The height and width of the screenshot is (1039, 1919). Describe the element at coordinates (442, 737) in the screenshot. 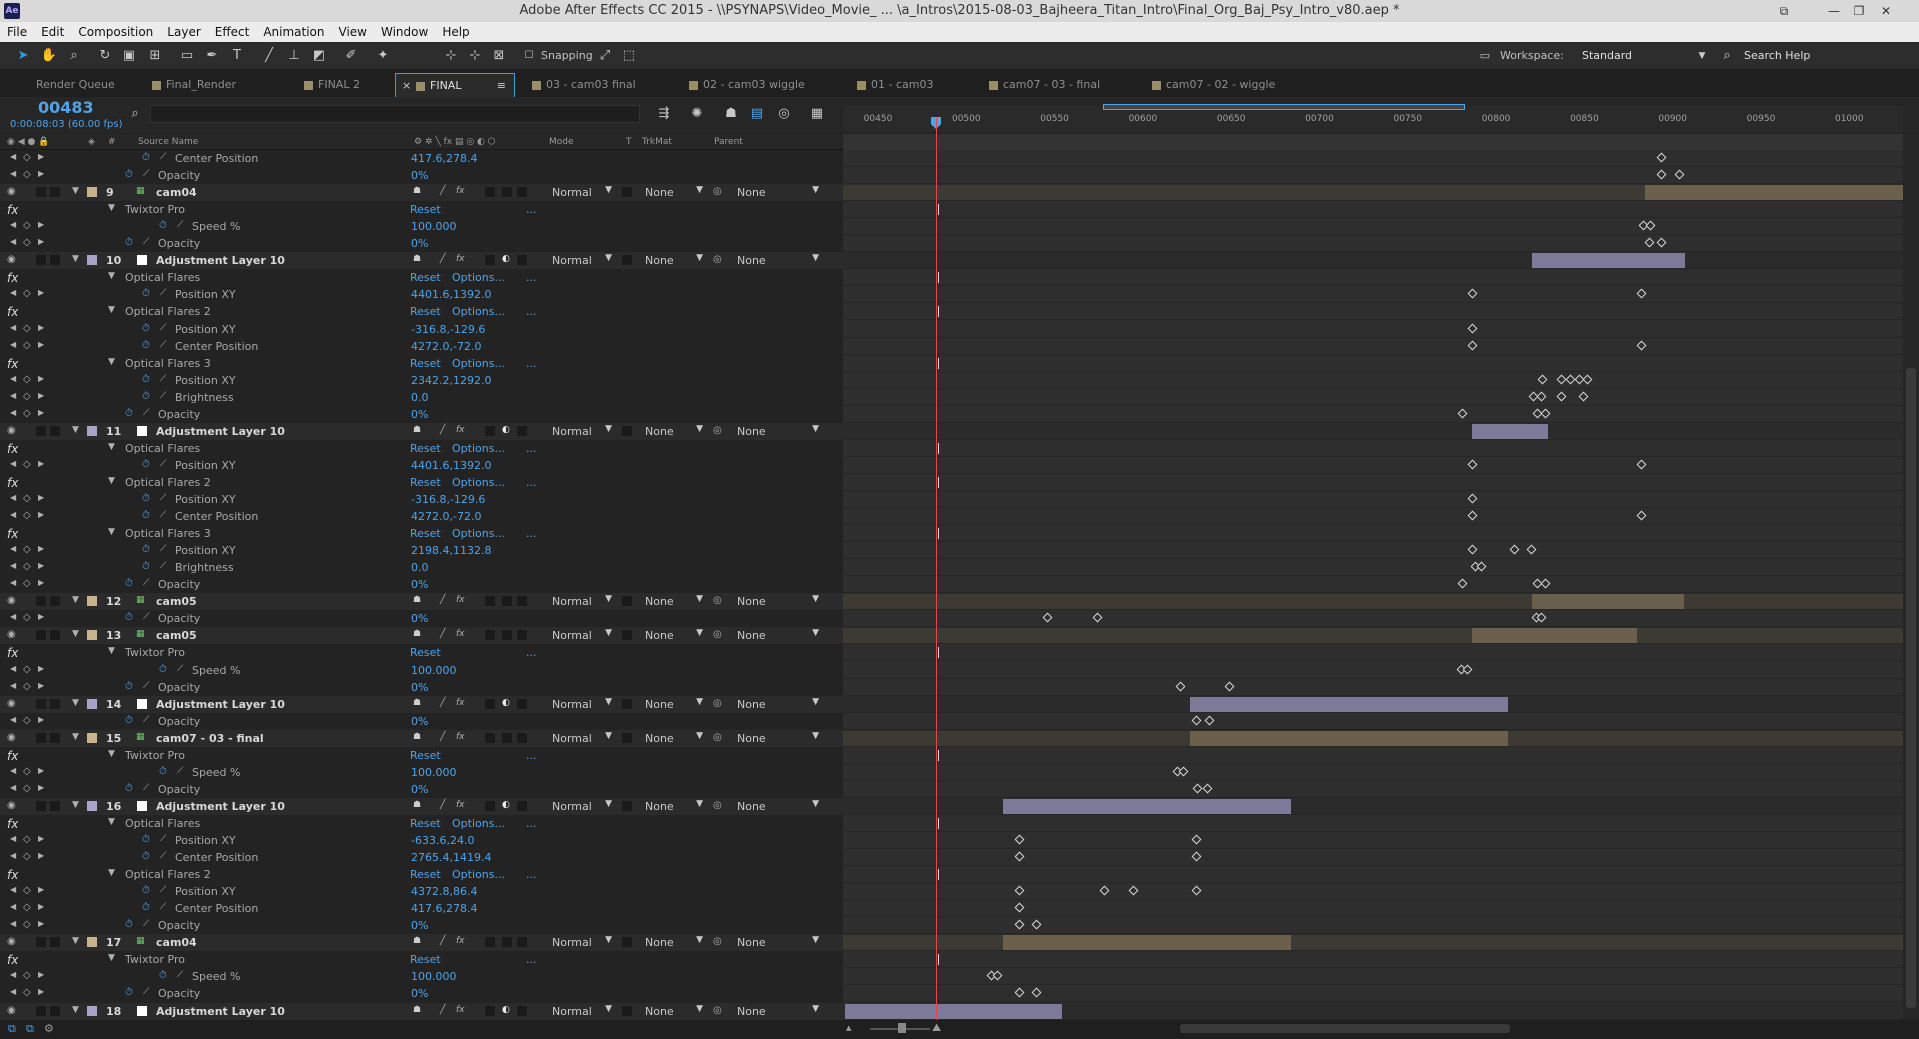

I see `quality-switch-icon: ╱` at that location.